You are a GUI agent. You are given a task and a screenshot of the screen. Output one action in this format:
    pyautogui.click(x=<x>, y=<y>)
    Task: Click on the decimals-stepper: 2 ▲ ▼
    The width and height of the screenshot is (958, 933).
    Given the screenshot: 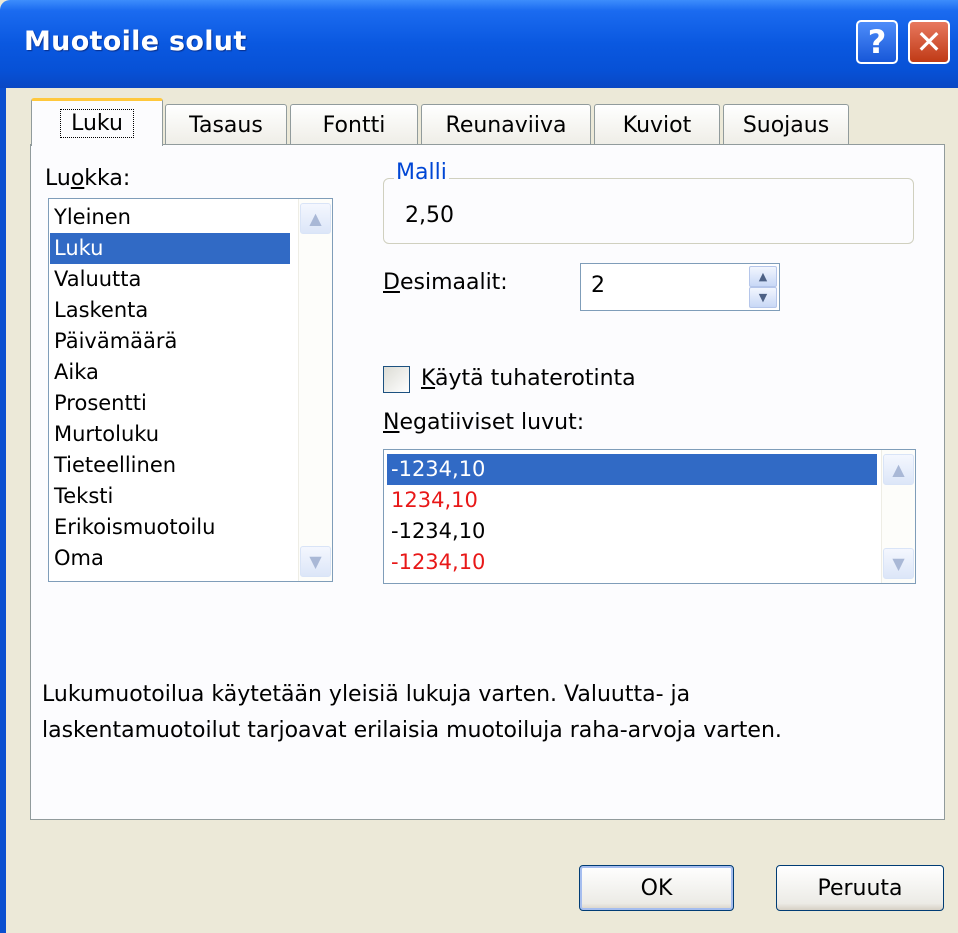 What is the action you would take?
    pyautogui.click(x=680, y=287)
    